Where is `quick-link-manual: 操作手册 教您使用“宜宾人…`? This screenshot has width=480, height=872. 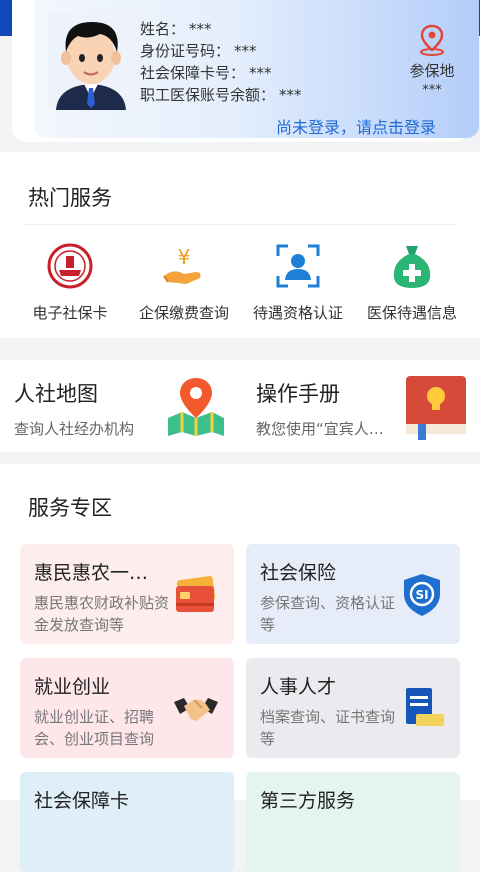 quick-link-manual: 操作手册 教您使用“宜宾人… is located at coordinates (361, 406).